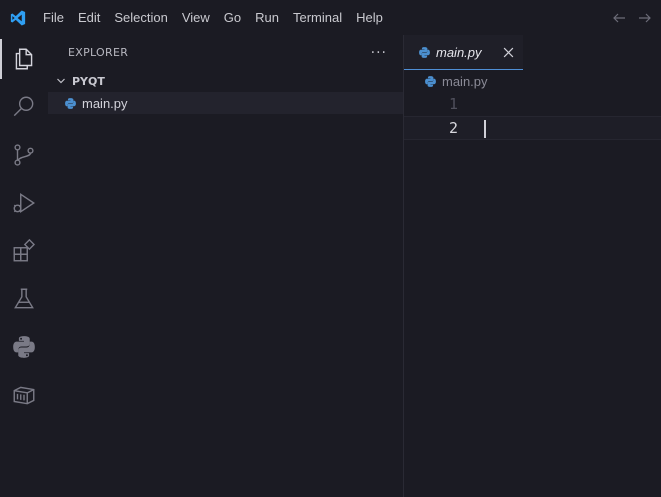 The height and width of the screenshot is (497, 661). I want to click on navigation-arrows, so click(632, 17).